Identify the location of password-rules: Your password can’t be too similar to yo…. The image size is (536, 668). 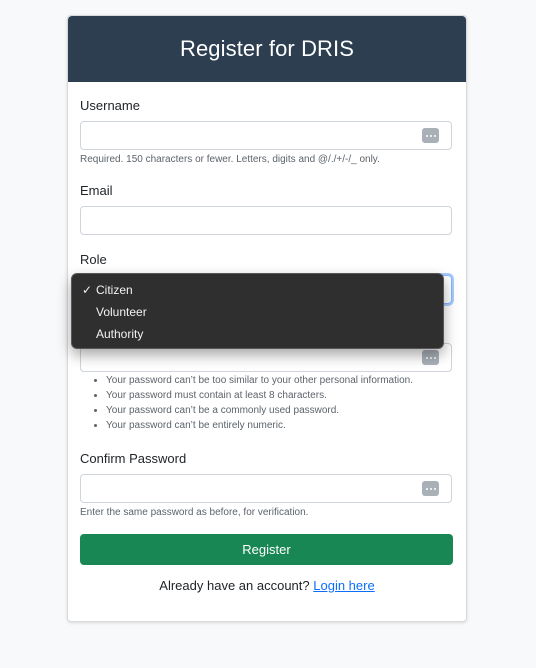
(246, 403).